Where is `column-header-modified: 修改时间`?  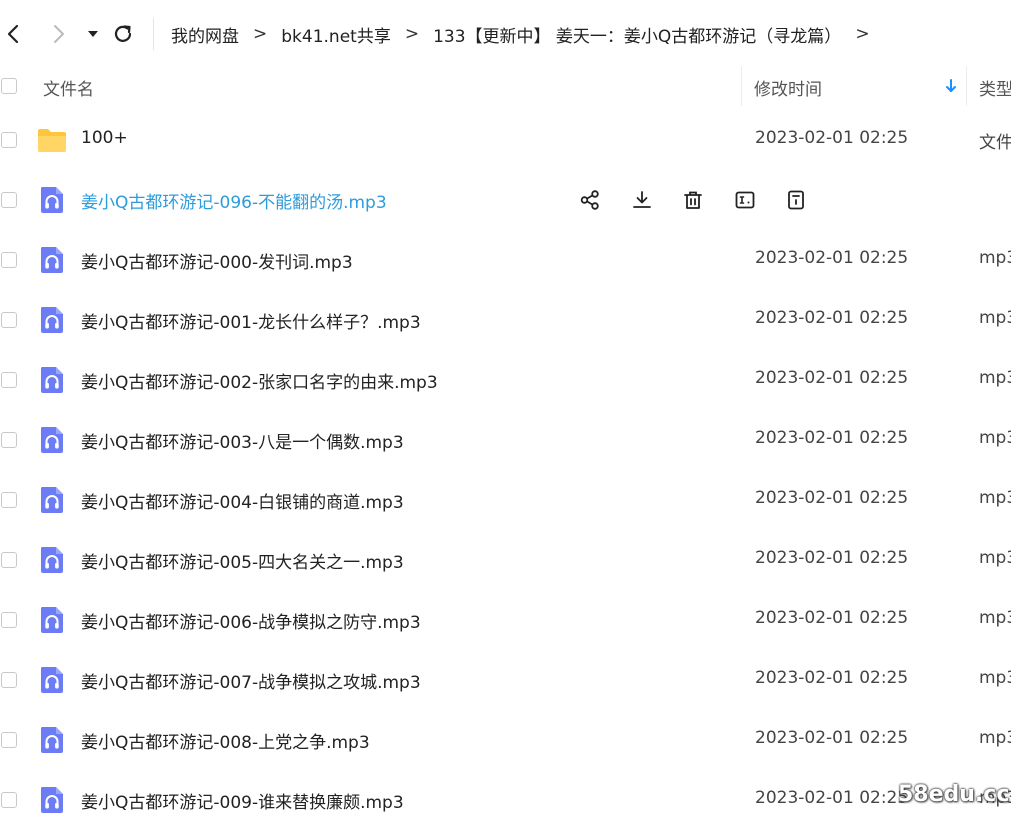
column-header-modified: 修改时间 is located at coordinates (788, 87).